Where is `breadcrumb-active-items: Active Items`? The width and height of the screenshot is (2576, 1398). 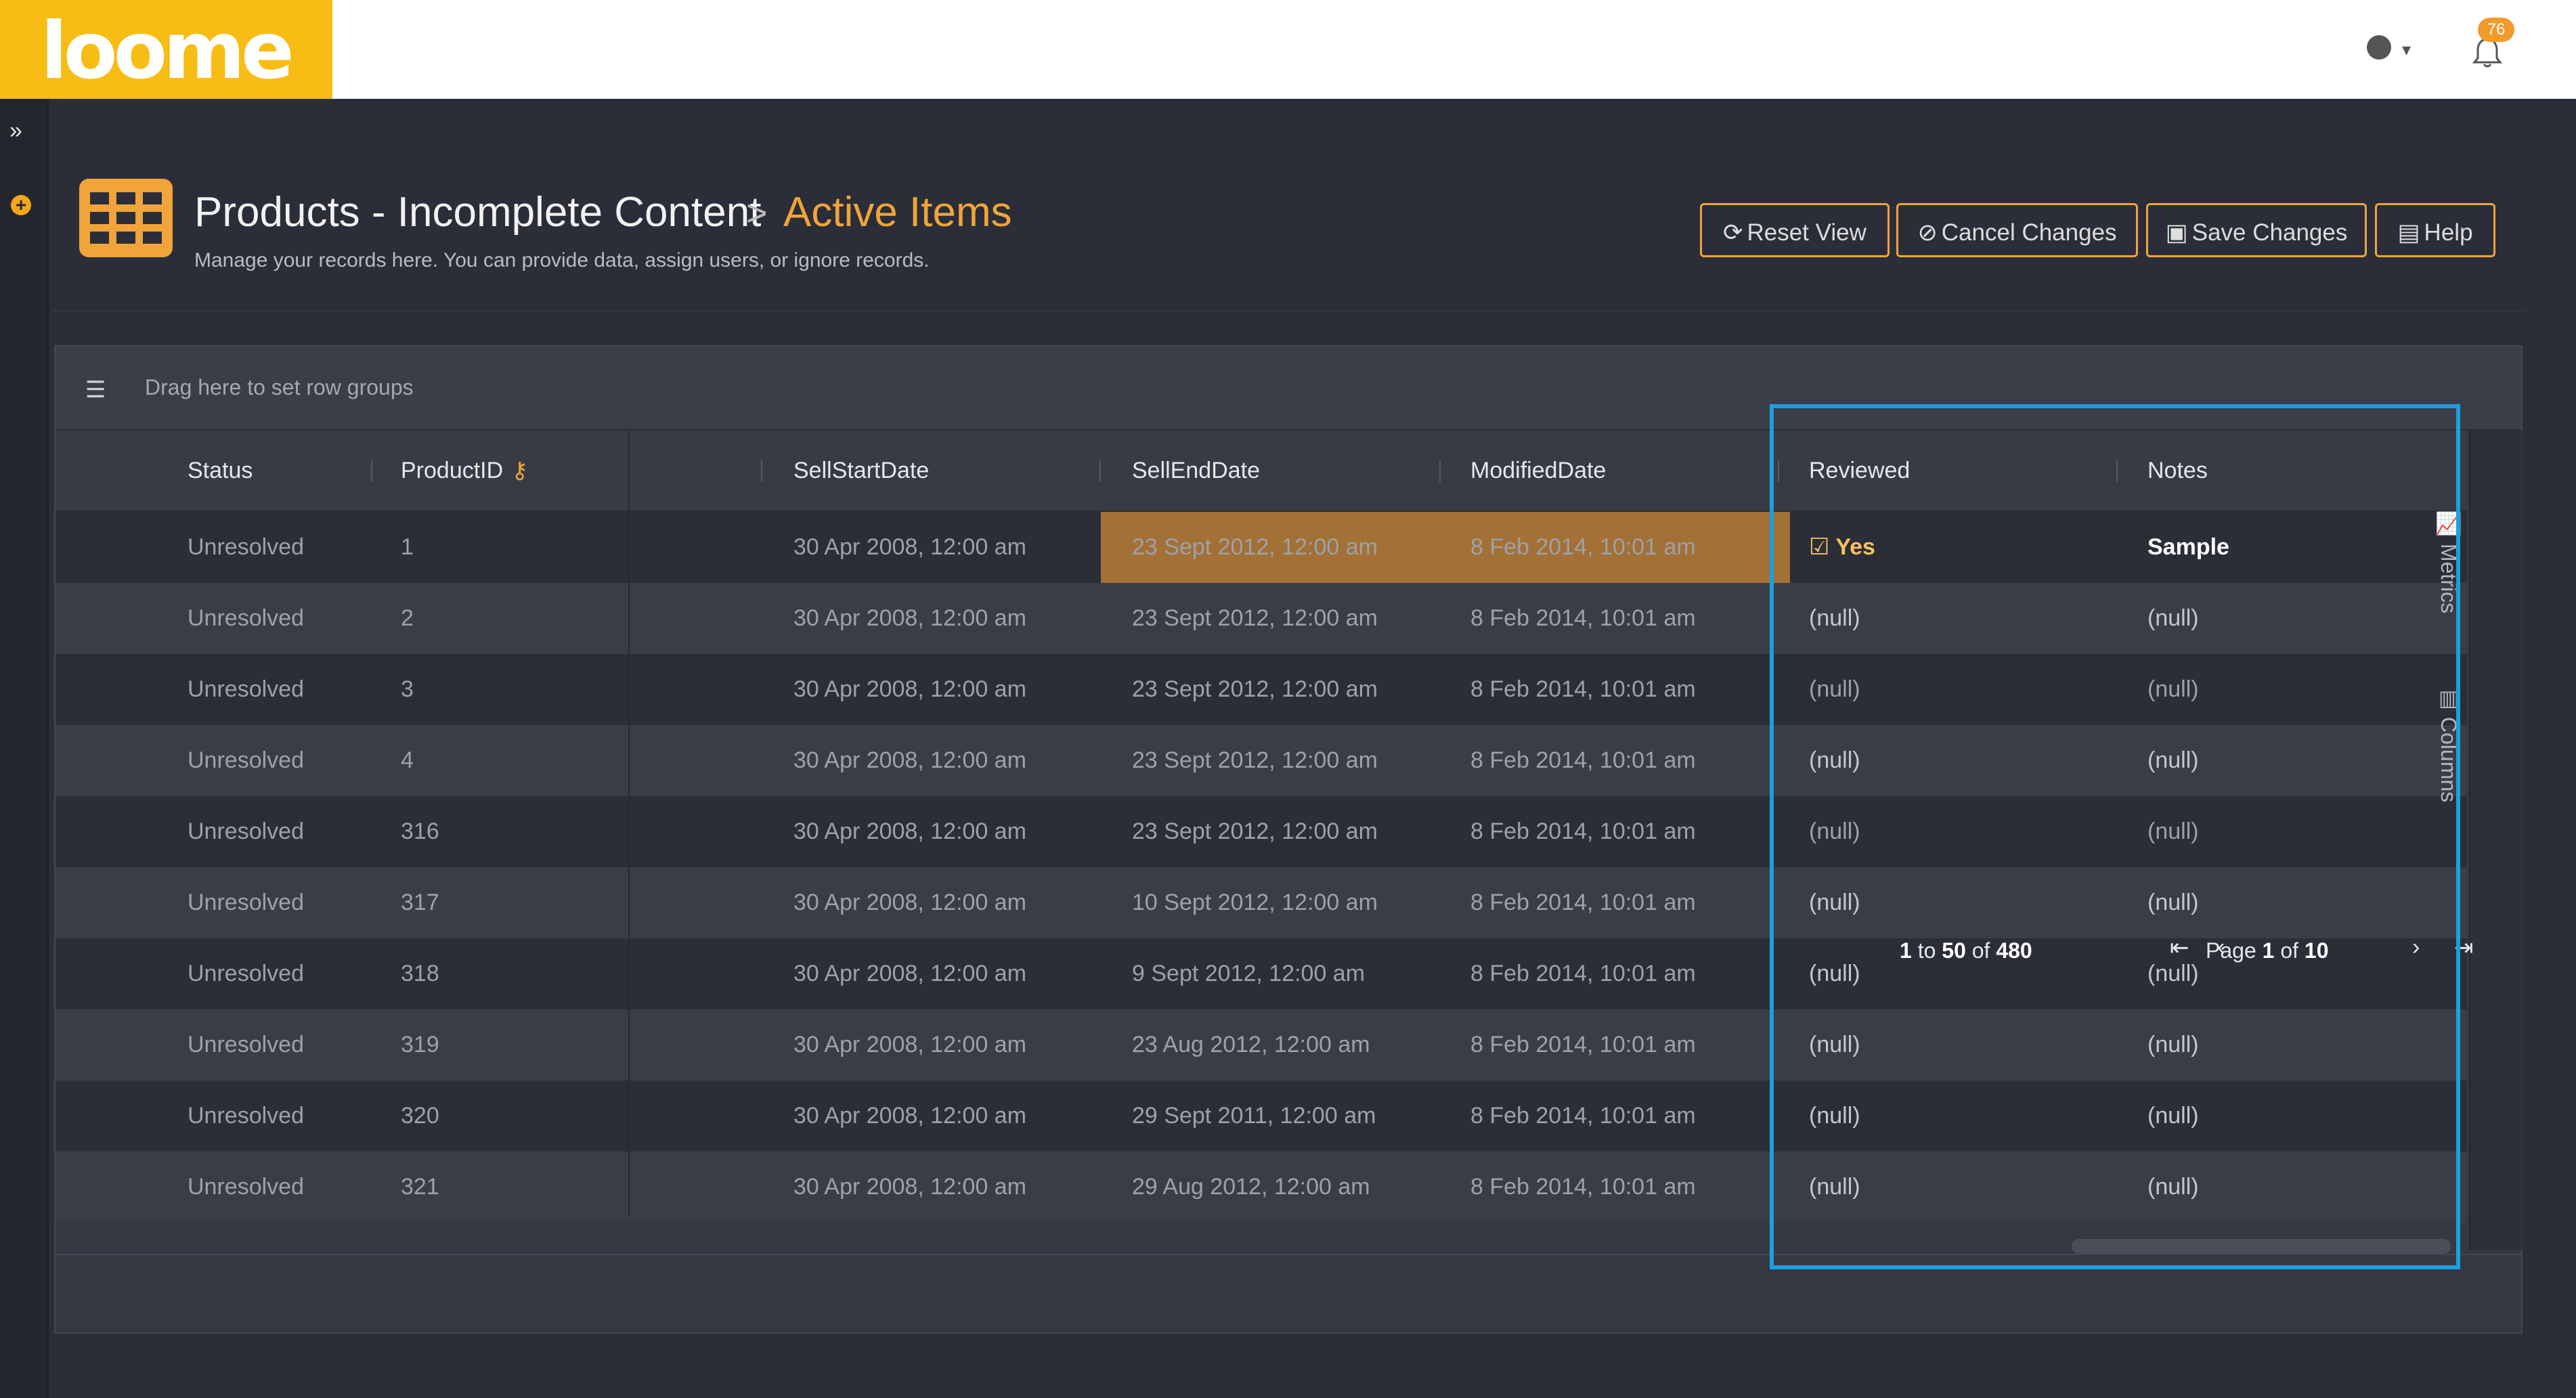 breadcrumb-active-items: Active Items is located at coordinates (897, 212).